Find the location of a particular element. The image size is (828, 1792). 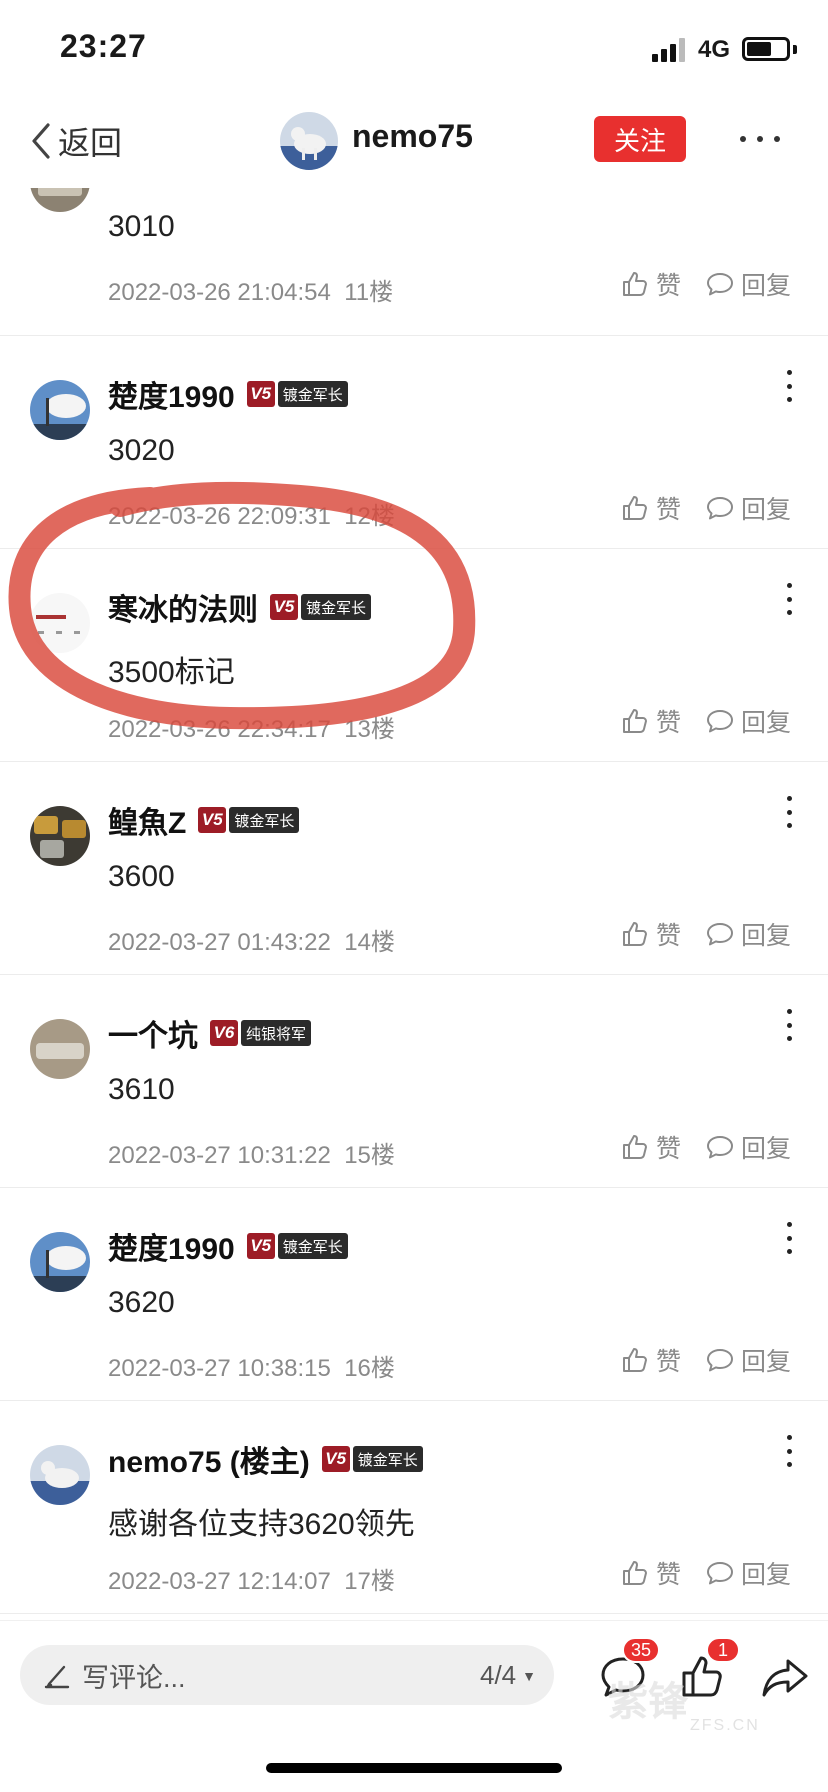

follow-button: 关注 is located at coordinates (640, 139).